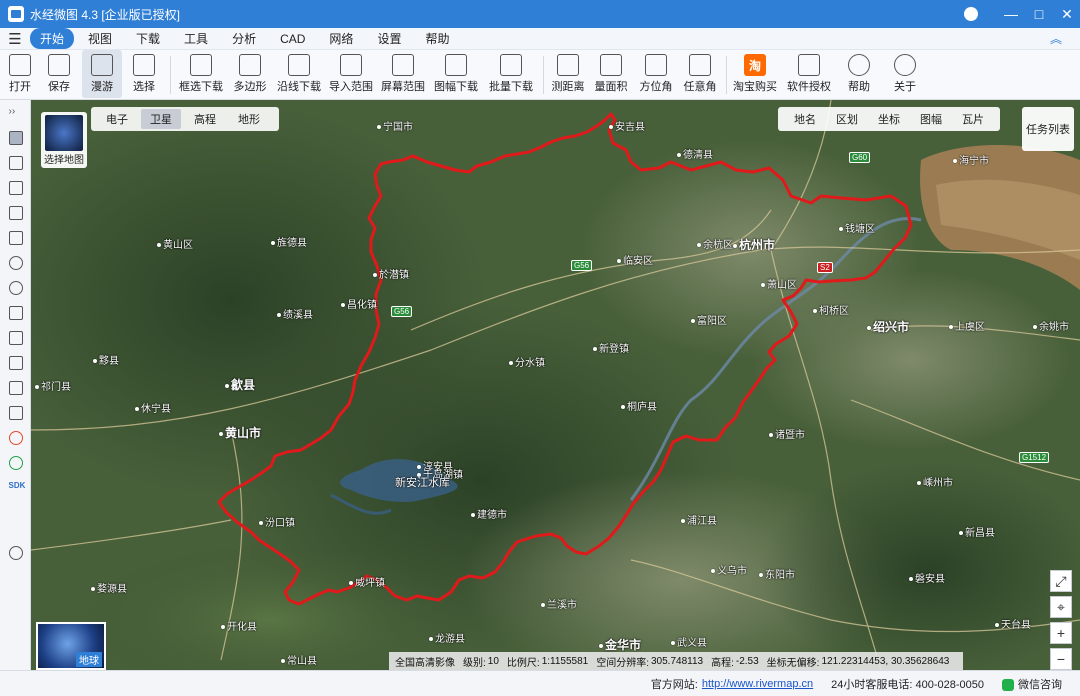 This screenshot has width=1080, height=696. What do you see at coordinates (250, 74) in the screenshot?
I see `polygon-button: 多边形` at bounding box center [250, 74].